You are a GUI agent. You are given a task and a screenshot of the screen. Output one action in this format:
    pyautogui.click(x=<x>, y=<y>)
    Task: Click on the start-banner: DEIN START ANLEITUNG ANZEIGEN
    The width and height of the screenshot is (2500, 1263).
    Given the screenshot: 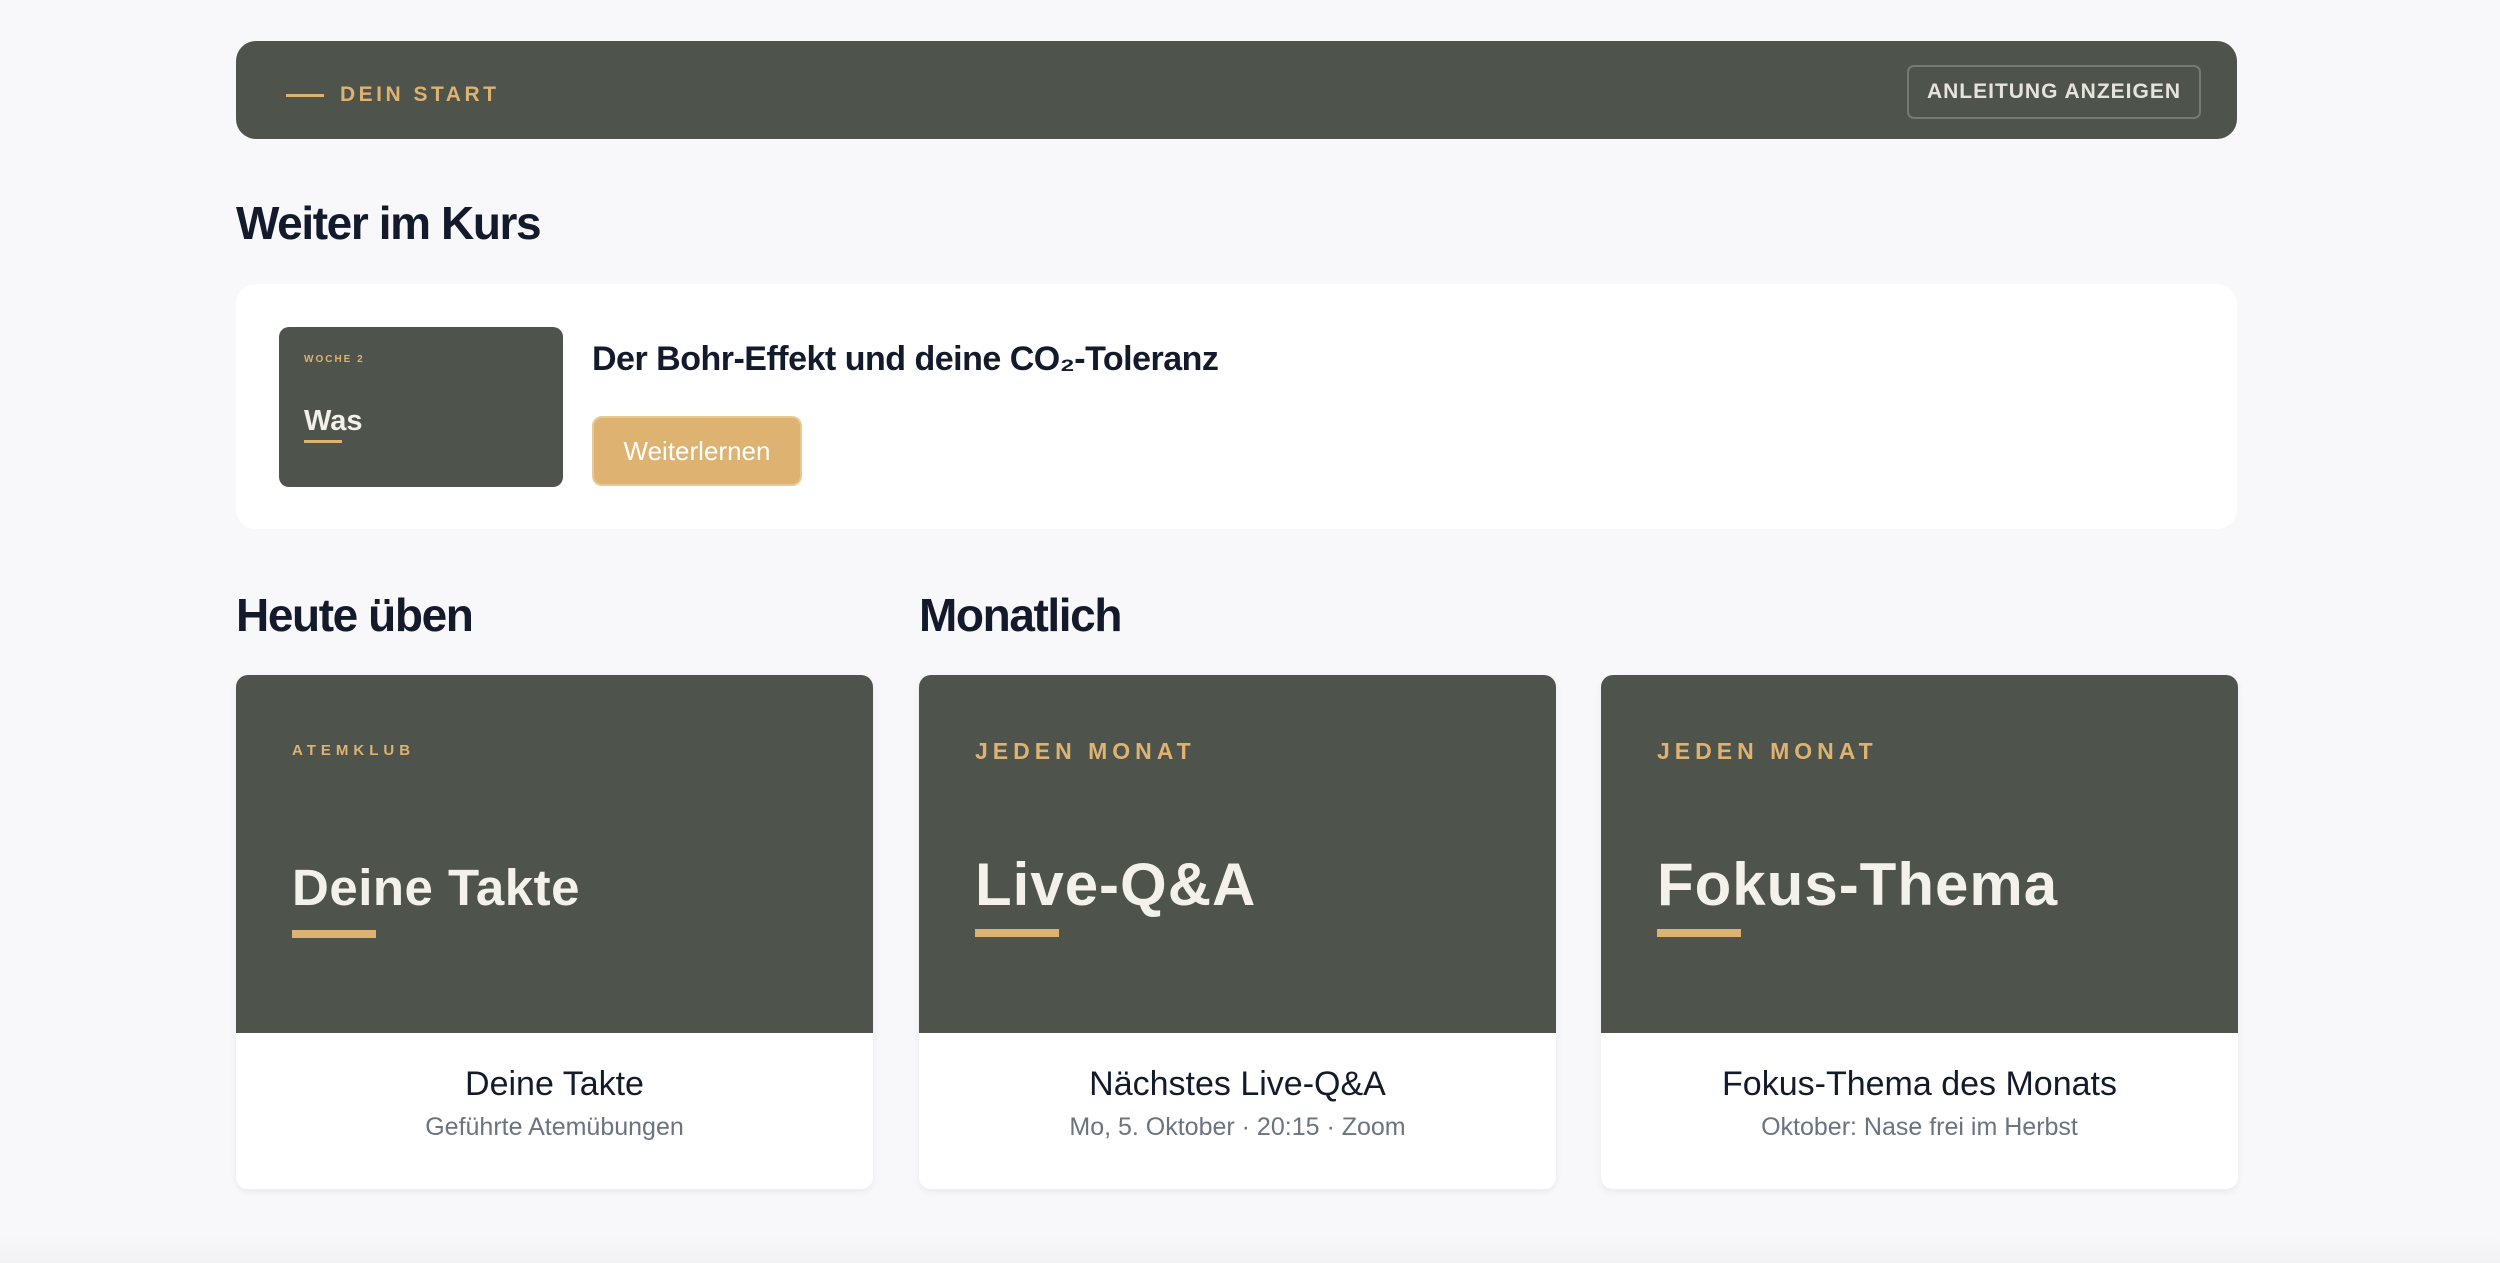 What is the action you would take?
    pyautogui.click(x=1236, y=90)
    